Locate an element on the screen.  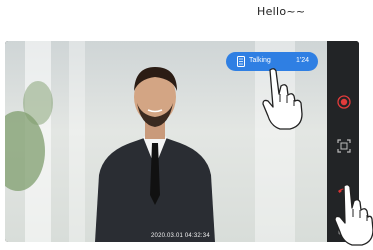
snapshot-icon is located at coordinates (344, 146).